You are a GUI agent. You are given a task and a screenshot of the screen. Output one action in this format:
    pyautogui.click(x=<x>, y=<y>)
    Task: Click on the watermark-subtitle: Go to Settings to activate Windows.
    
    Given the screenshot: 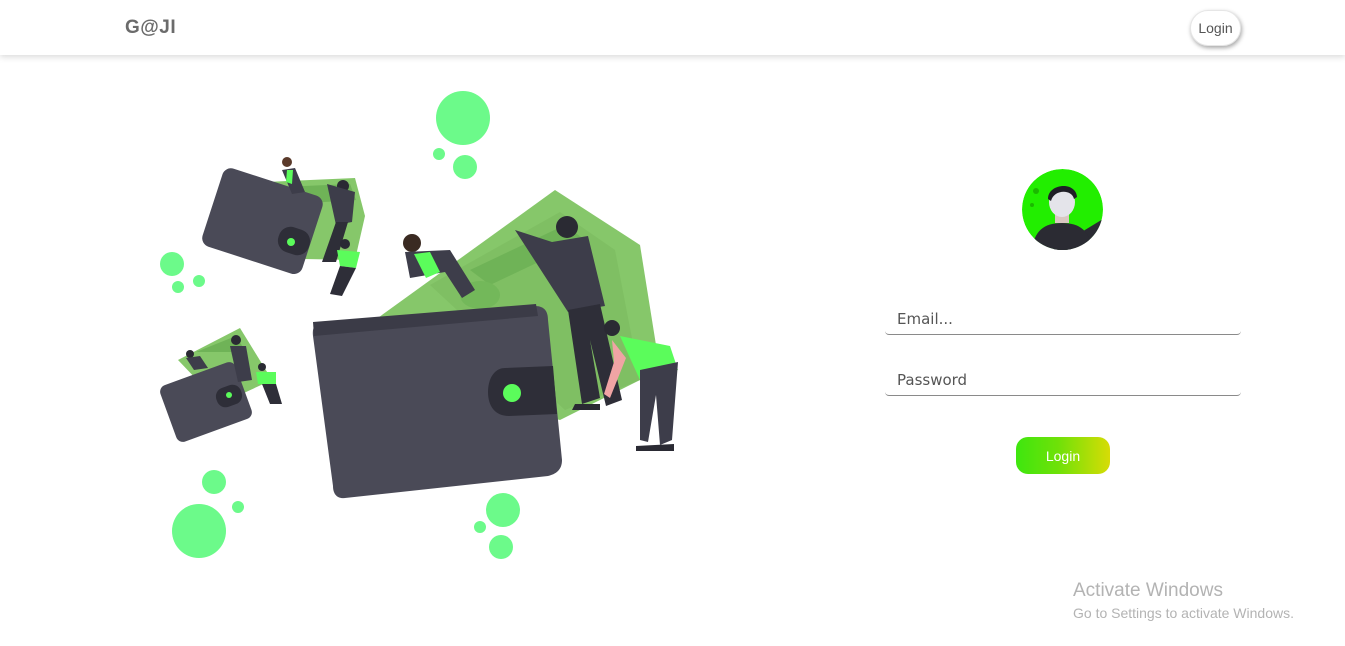 What is the action you would take?
    pyautogui.click(x=1183, y=613)
    